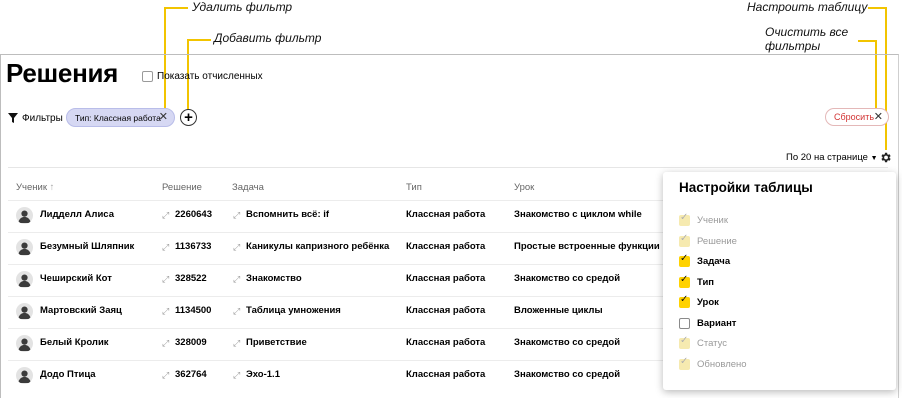 This screenshot has height=398, width=902. What do you see at coordinates (414, 187) in the screenshot?
I see `column-header-type: Тип` at bounding box center [414, 187].